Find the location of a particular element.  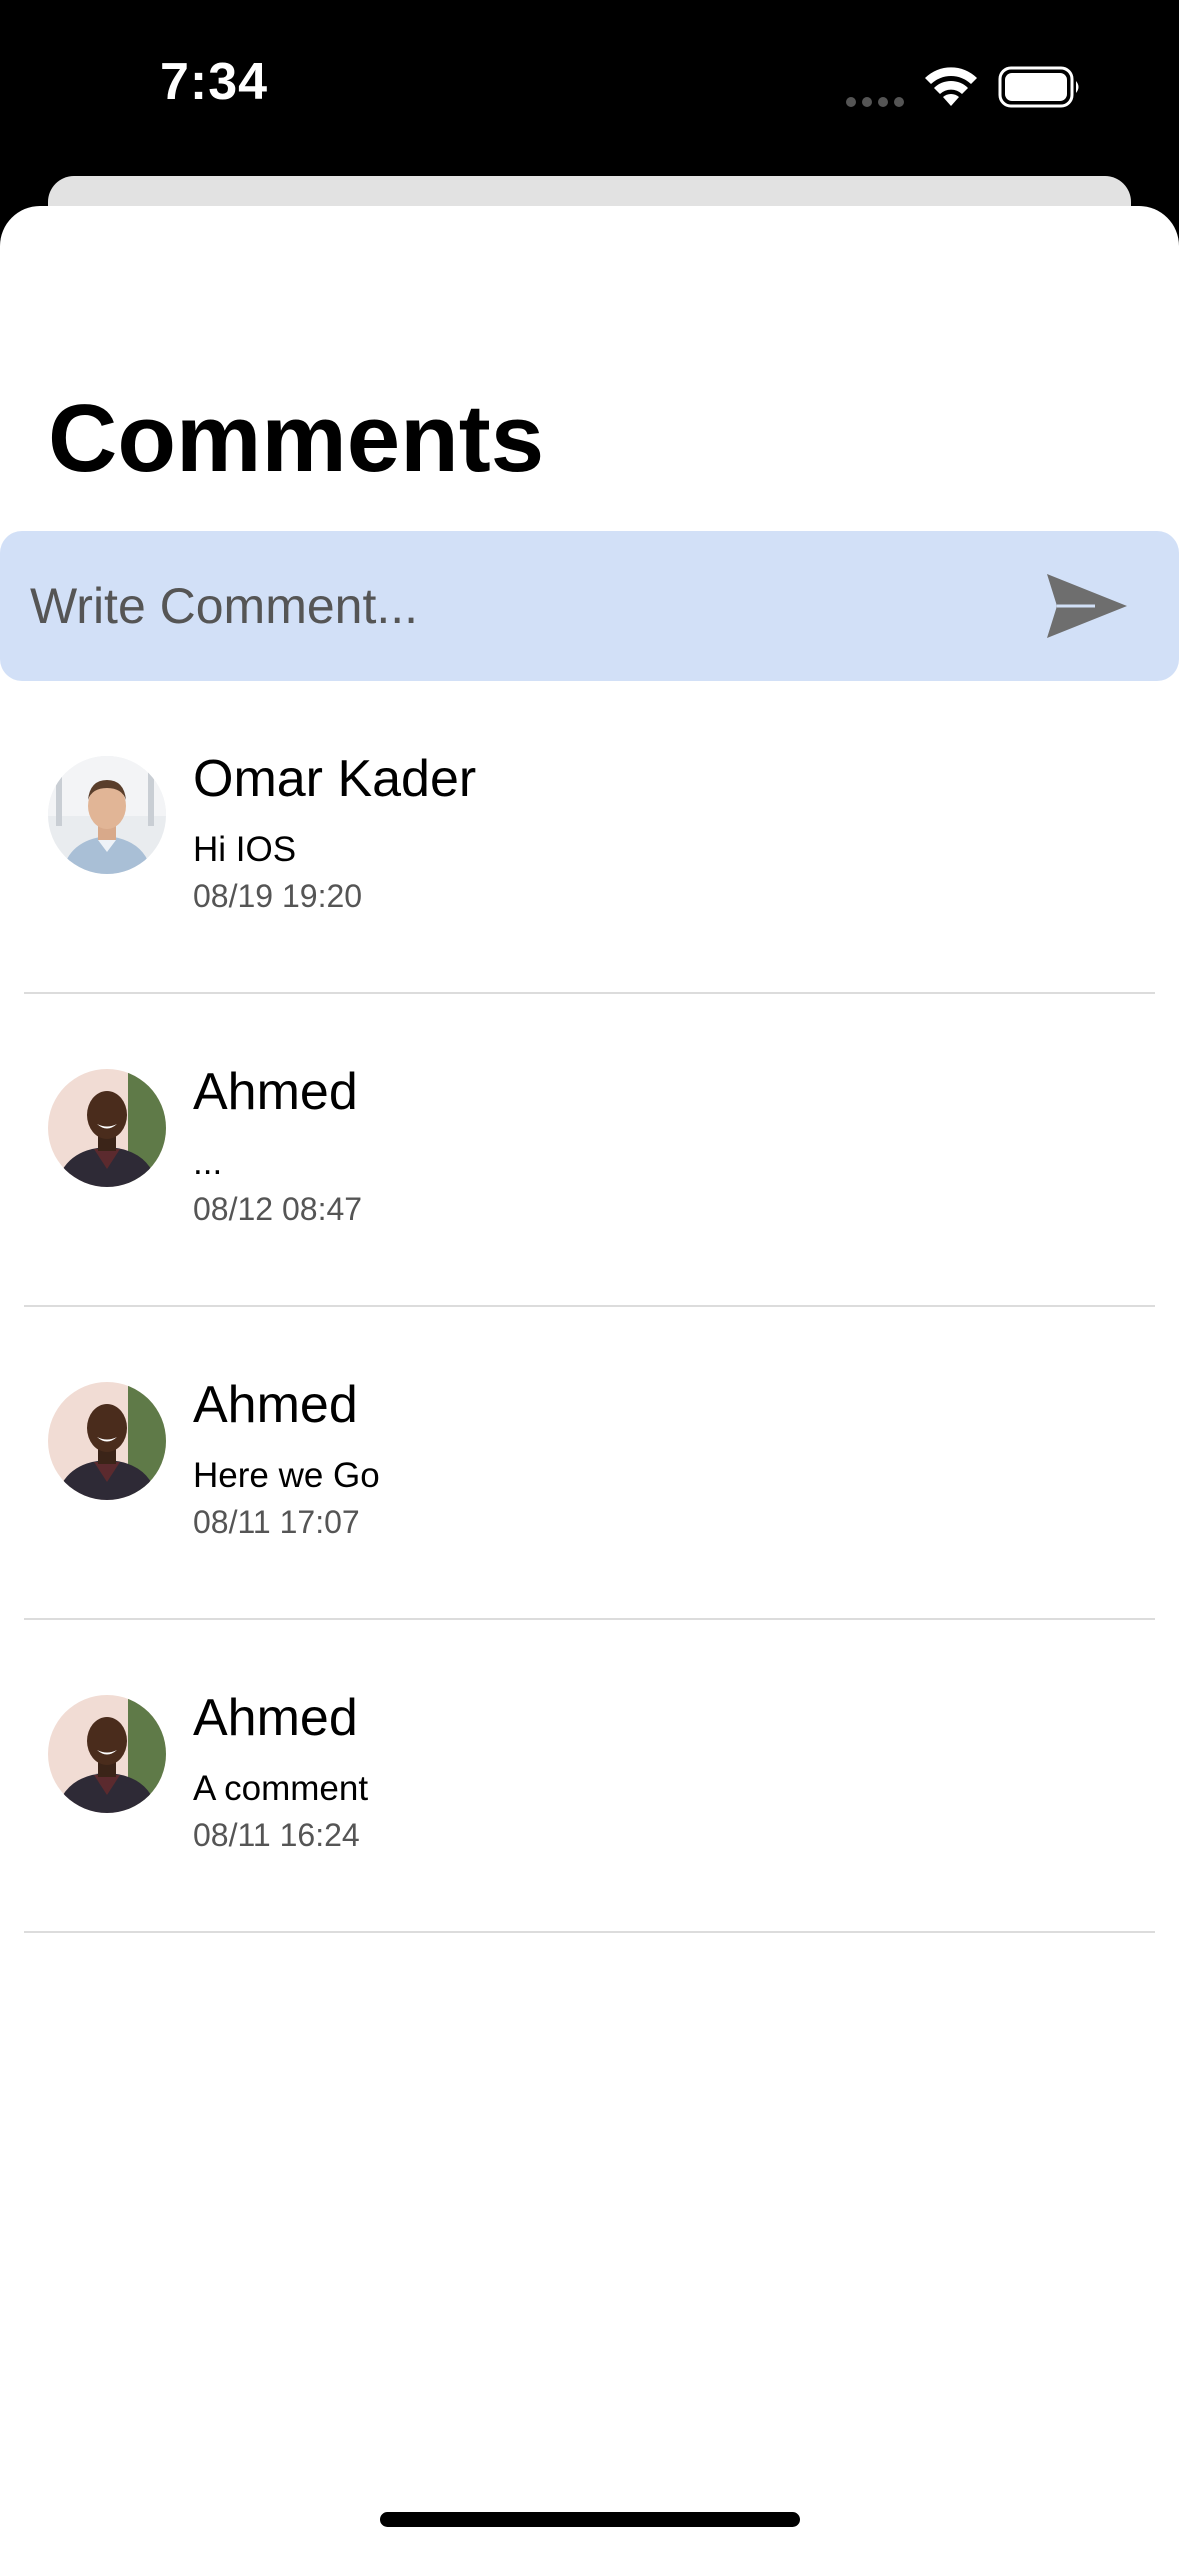

page-title: Comments is located at coordinates (296, 438).